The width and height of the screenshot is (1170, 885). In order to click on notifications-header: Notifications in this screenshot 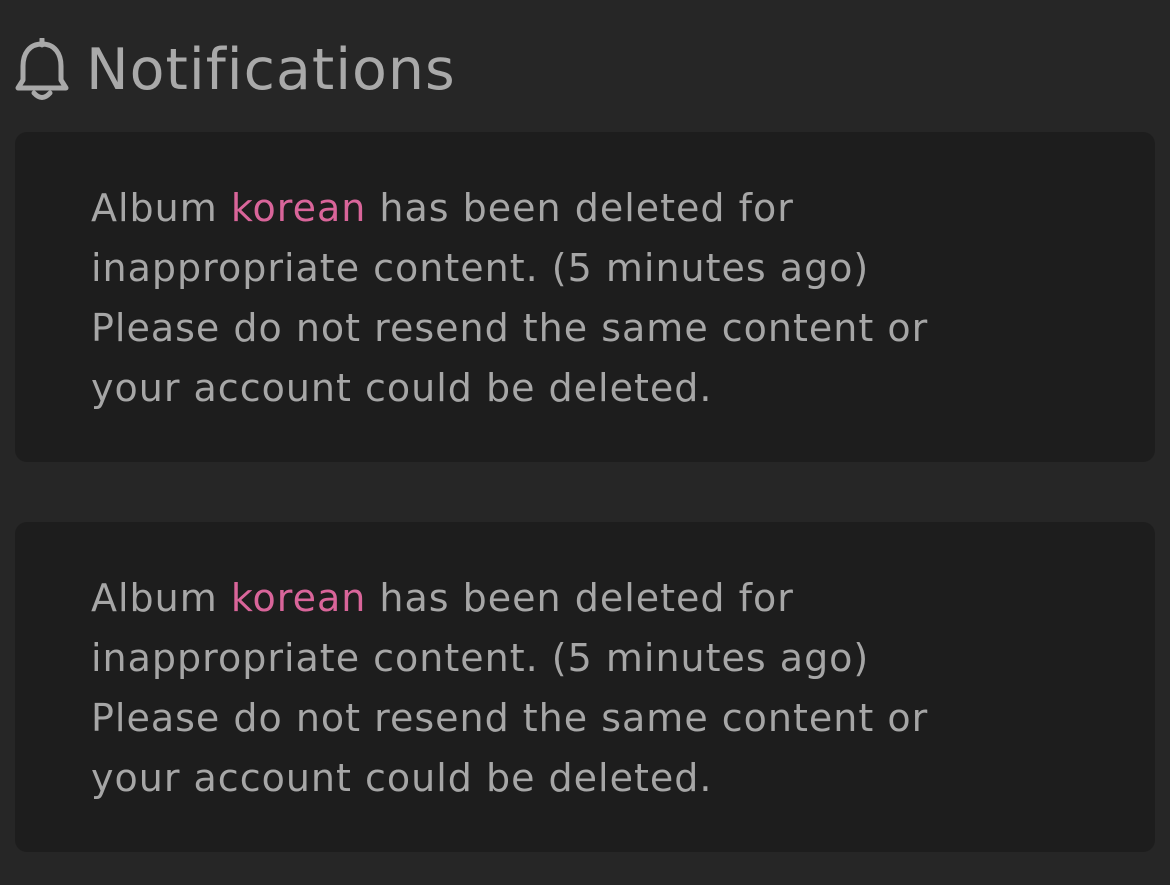, I will do `click(235, 70)`.